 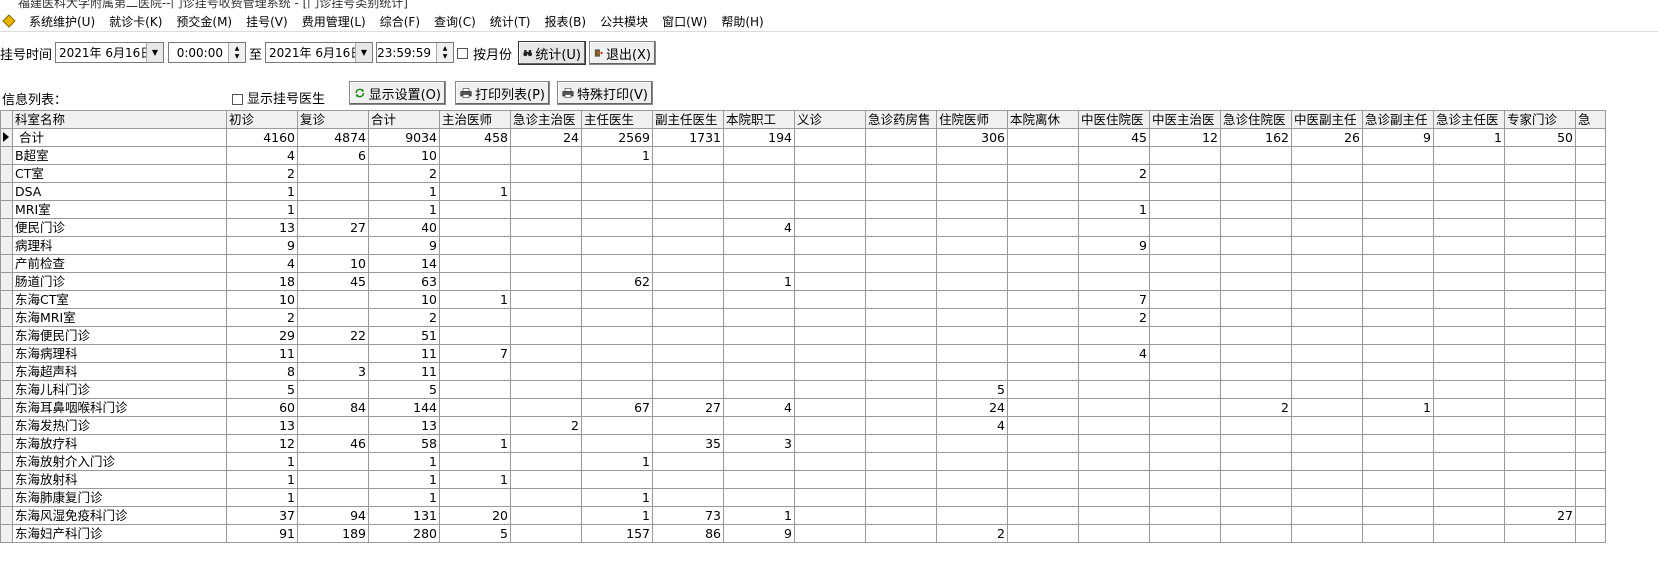 What do you see at coordinates (262, 515) in the screenshot?
I see `count-cell: 37` at bounding box center [262, 515].